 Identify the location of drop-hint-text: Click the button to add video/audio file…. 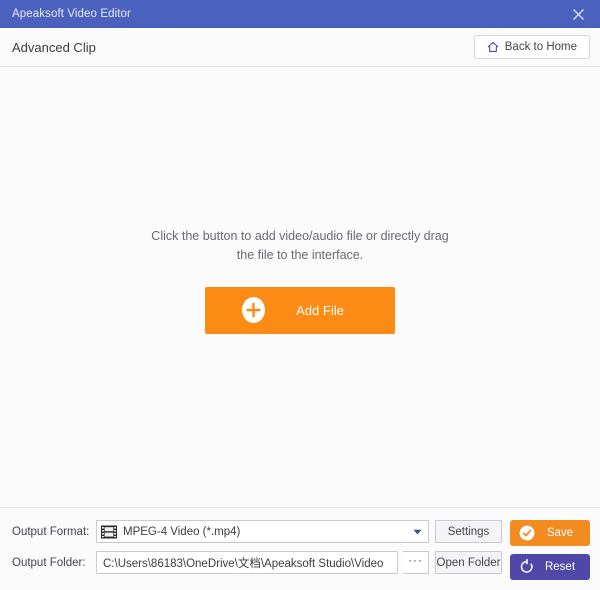
(300, 245).